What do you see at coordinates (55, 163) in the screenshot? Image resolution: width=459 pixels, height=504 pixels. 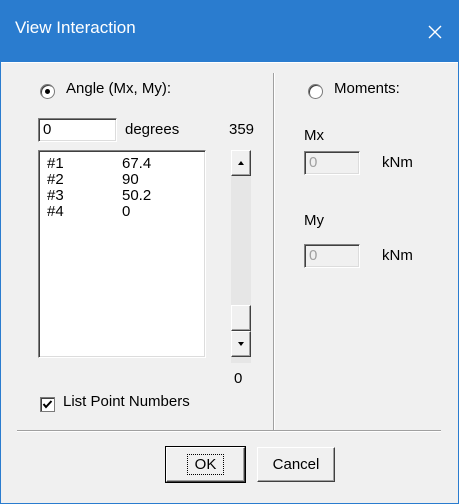 I see `point-number: #1` at bounding box center [55, 163].